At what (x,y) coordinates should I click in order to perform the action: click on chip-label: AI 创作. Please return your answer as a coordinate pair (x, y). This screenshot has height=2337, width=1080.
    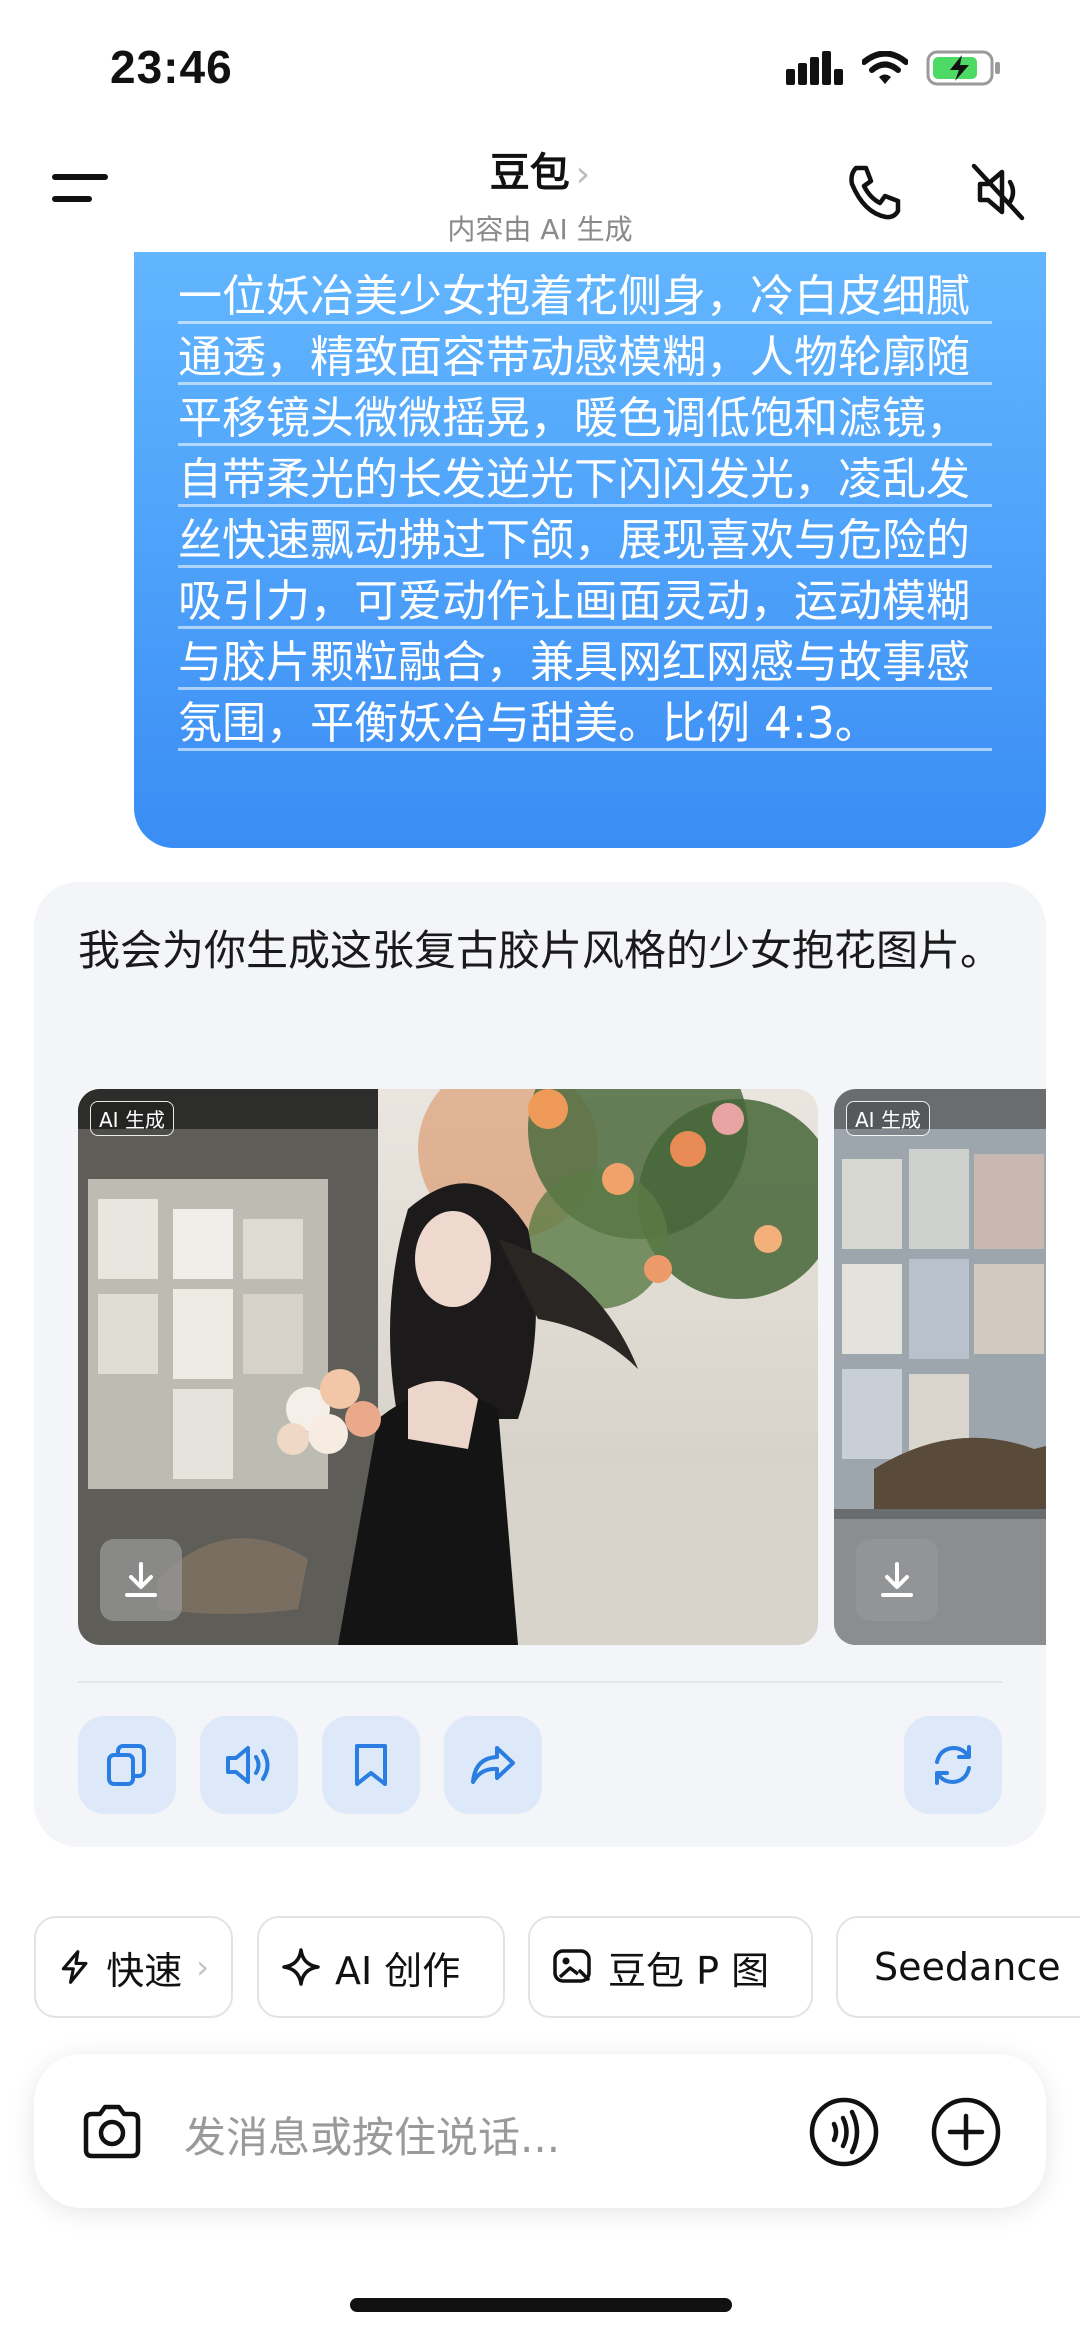
    Looking at the image, I should click on (398, 1970).